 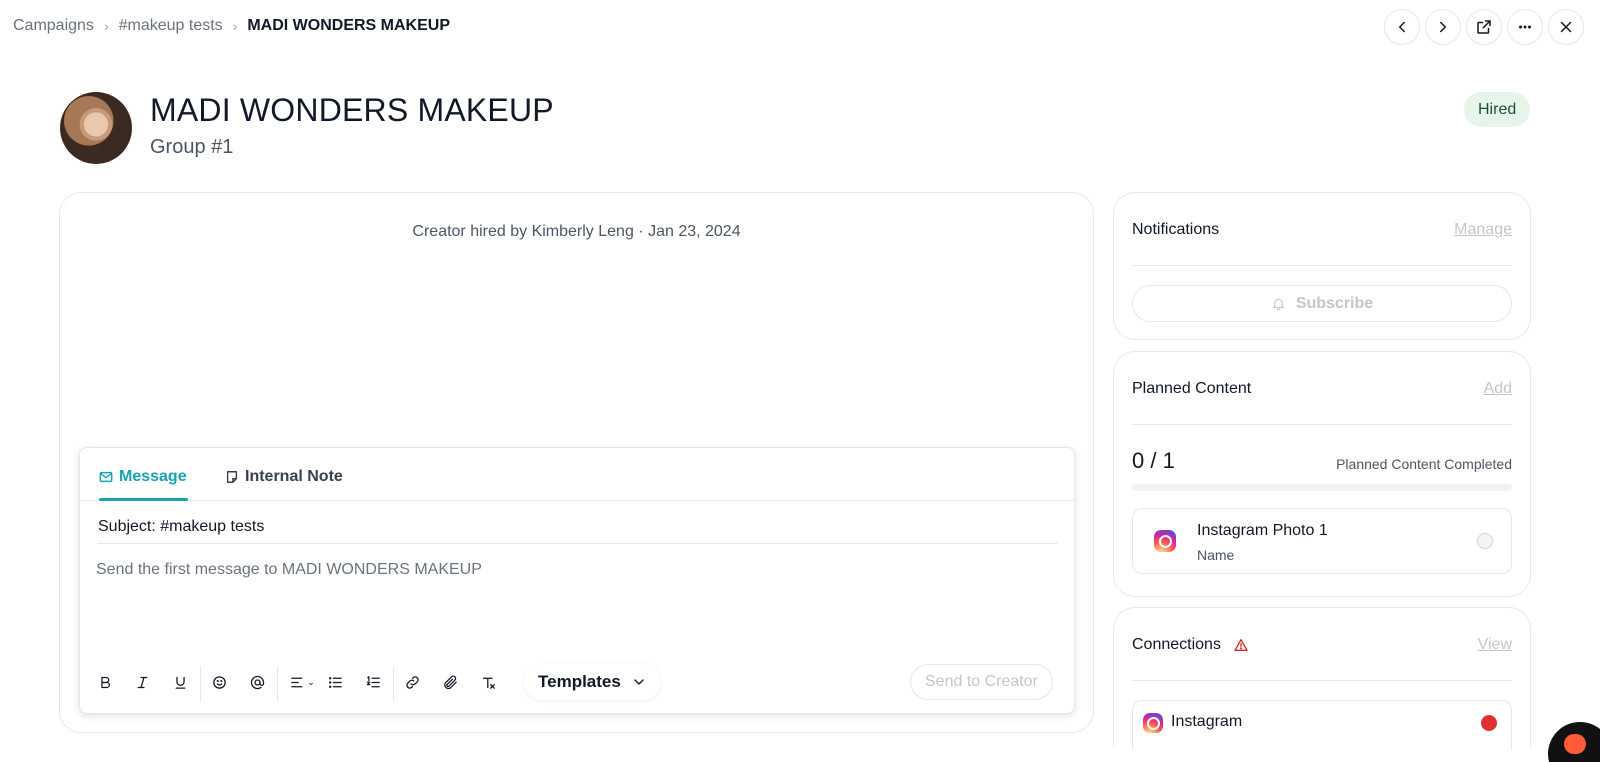 What do you see at coordinates (53, 26) in the screenshot?
I see `breadcrumb-item-campaigns: Campaigns` at bounding box center [53, 26].